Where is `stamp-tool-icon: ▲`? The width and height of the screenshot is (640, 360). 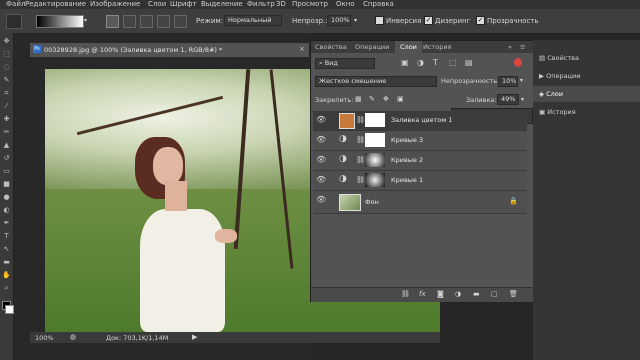
stamp-tool-icon: ▲ is located at coordinates (6, 145).